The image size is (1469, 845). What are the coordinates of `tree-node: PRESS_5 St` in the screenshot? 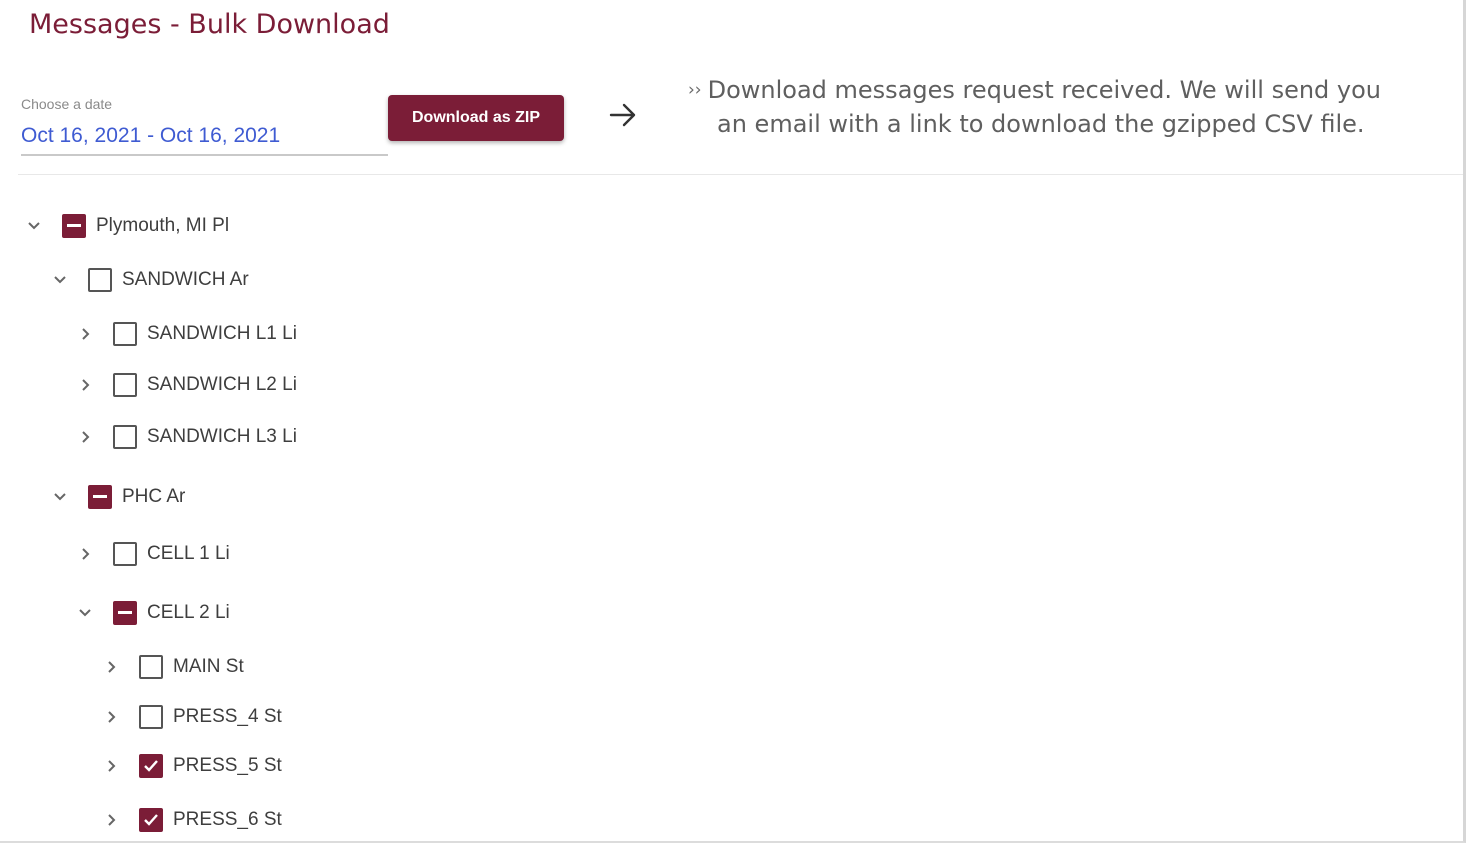 It's located at (192, 766).